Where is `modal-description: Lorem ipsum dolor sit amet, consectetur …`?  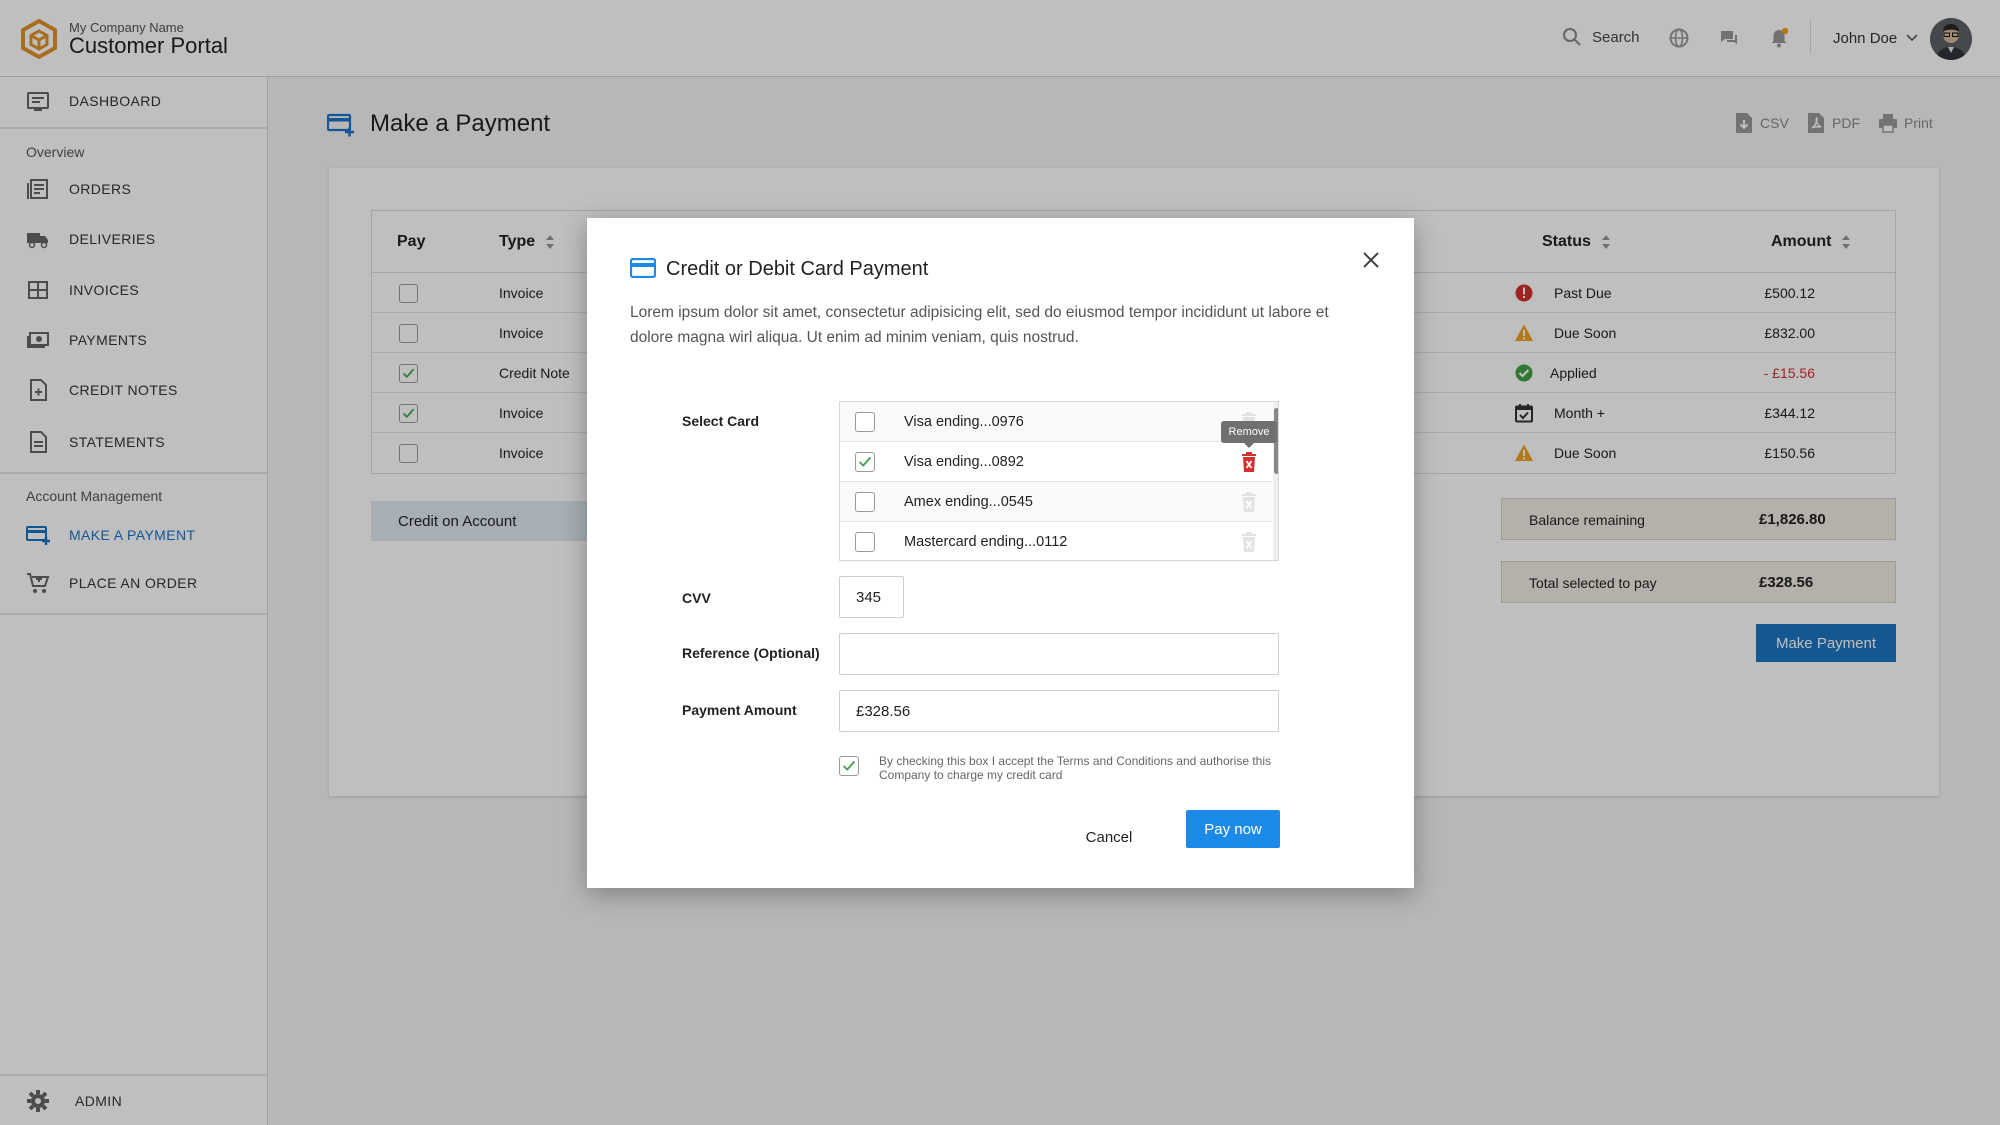 modal-description: Lorem ipsum dolor sit amet, consectetur … is located at coordinates (979, 325).